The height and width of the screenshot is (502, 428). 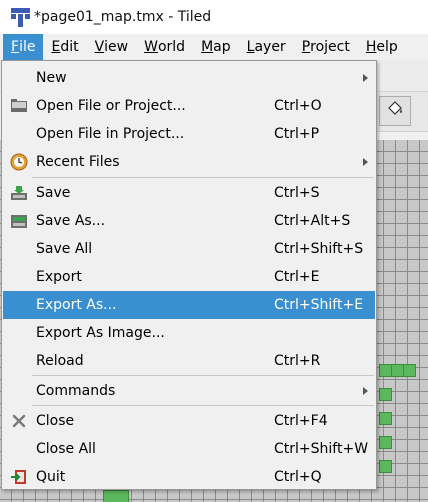 I want to click on close-icon, so click(x=19, y=421).